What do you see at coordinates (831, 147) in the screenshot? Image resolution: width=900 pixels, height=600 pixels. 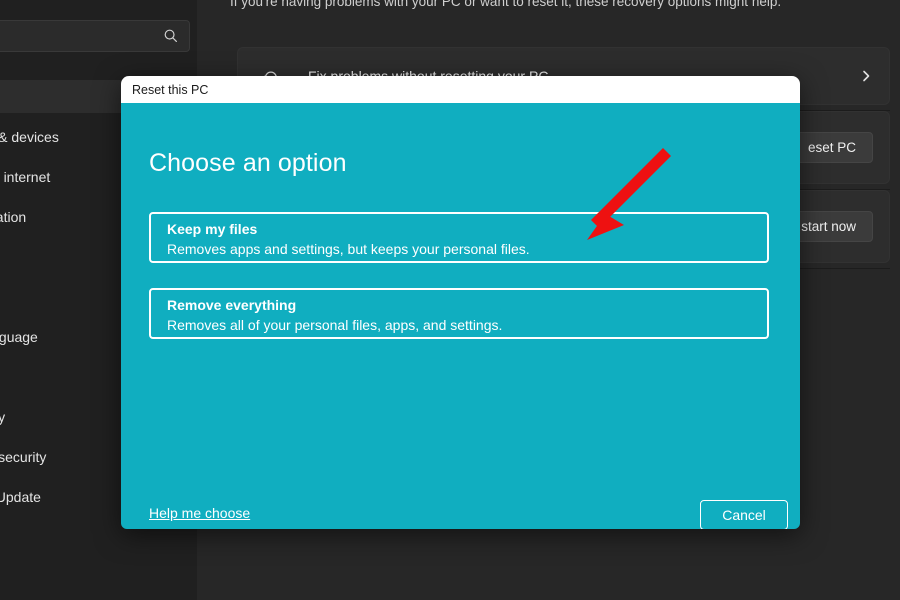 I see `reset-pc-button: eset PC` at bounding box center [831, 147].